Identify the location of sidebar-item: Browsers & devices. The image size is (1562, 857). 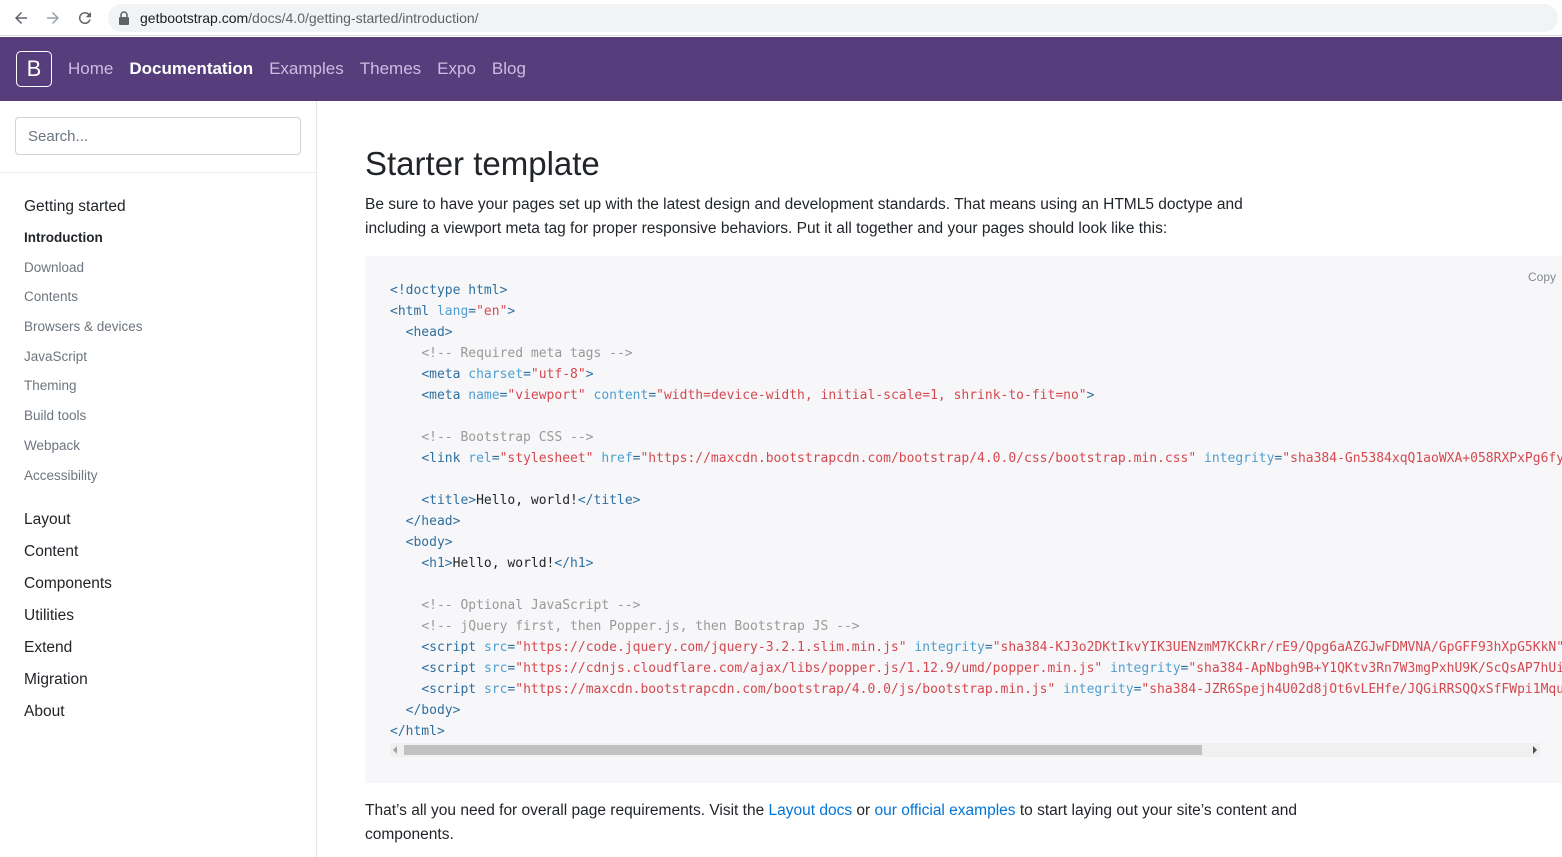
(170, 327).